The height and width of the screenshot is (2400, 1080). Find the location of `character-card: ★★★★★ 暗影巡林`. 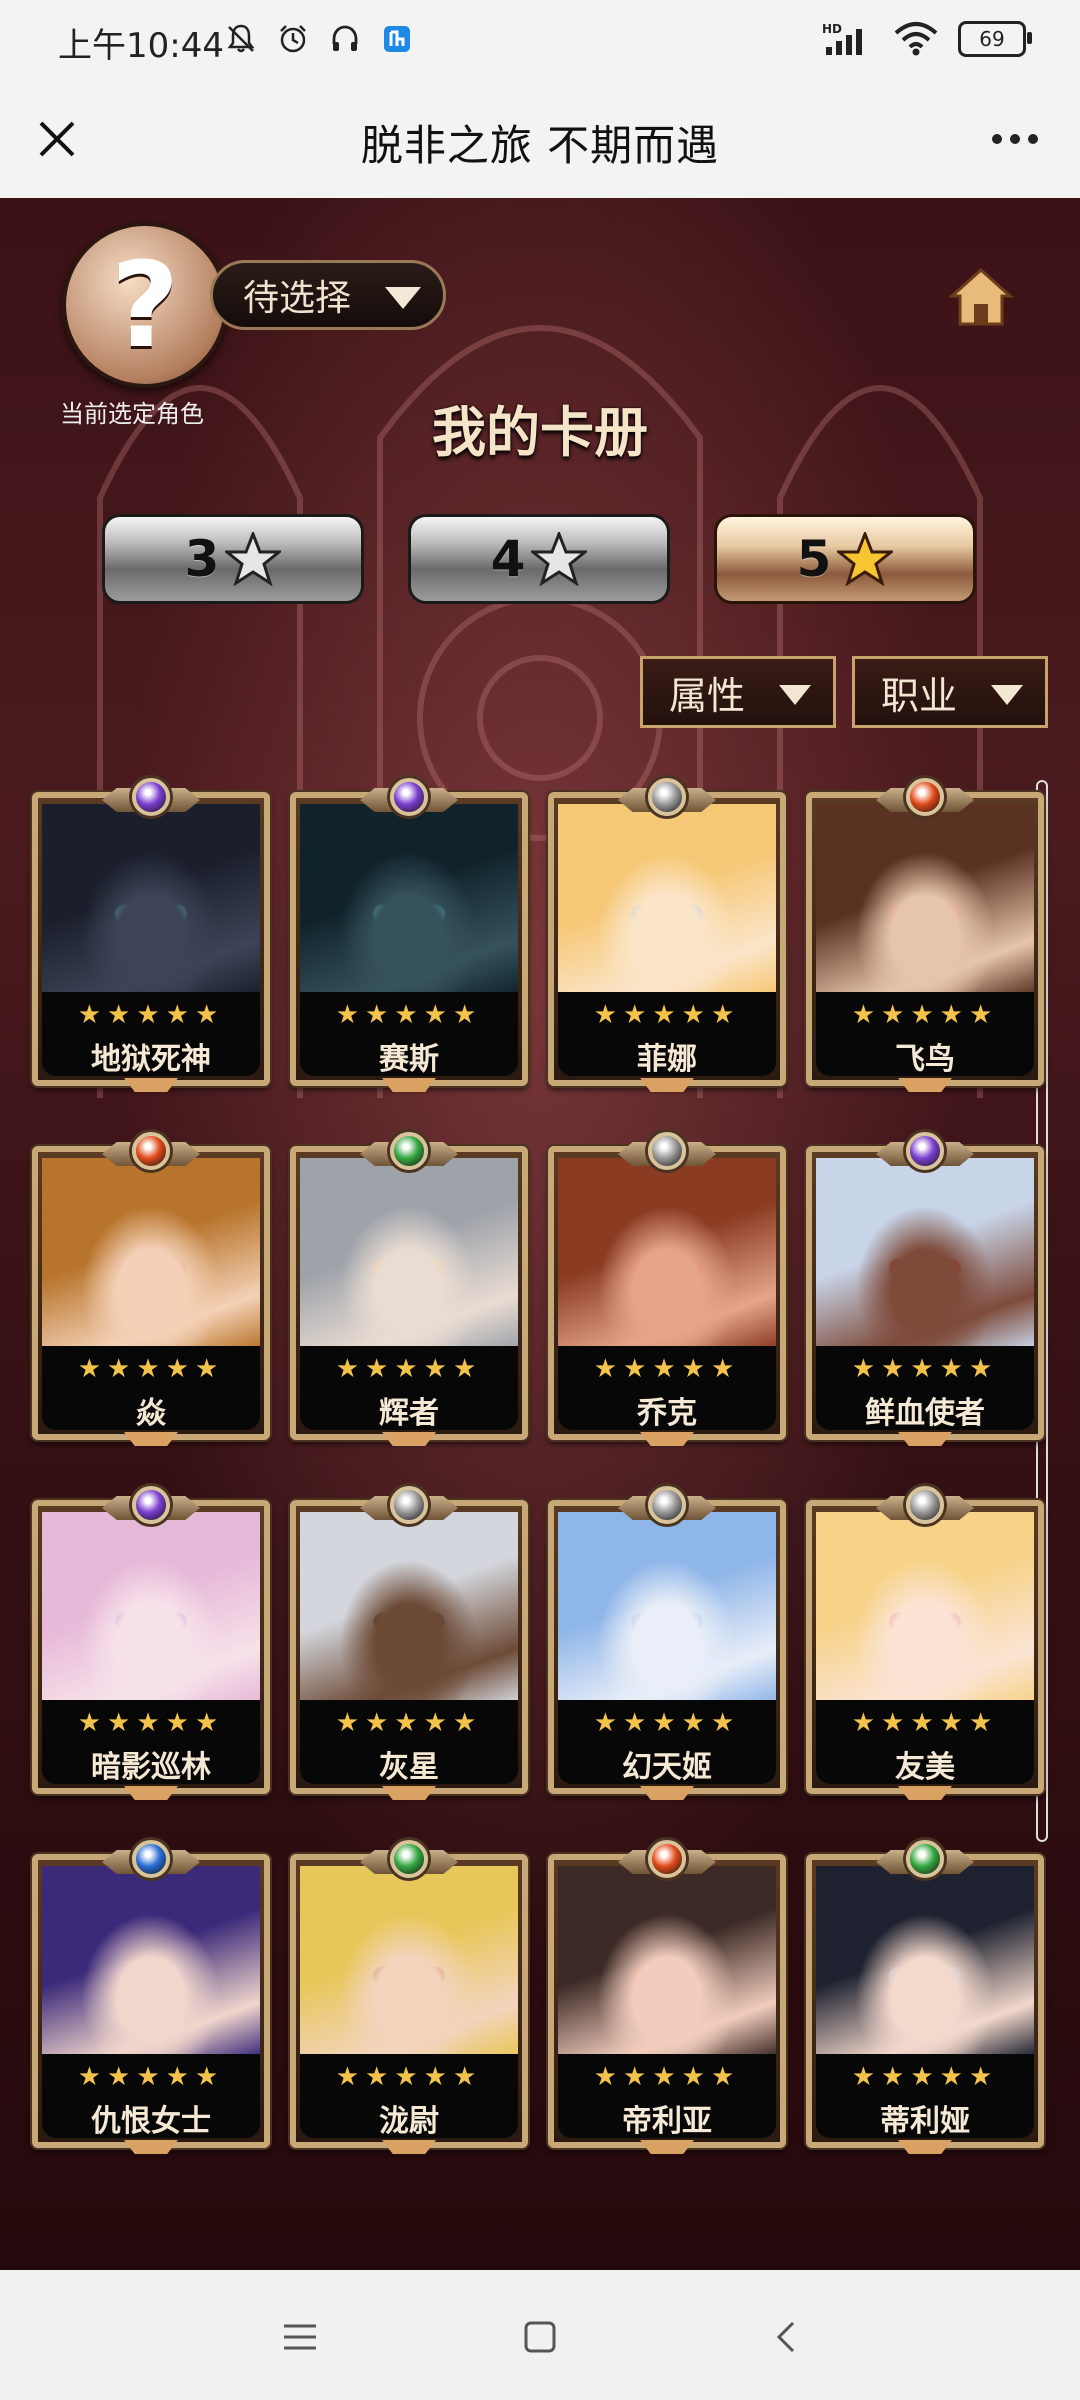

character-card: ★★★★★ 暗影巡林 is located at coordinates (151, 1644).